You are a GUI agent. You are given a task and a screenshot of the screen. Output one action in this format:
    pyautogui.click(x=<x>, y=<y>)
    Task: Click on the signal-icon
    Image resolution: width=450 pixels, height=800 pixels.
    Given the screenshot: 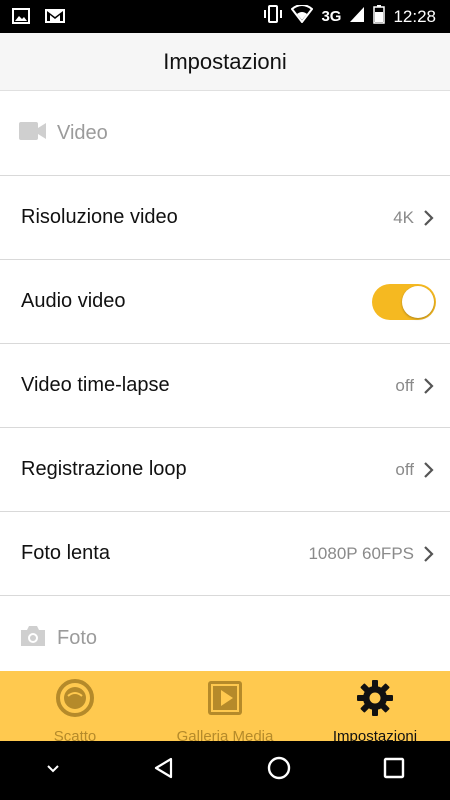 What is the action you would take?
    pyautogui.click(x=357, y=16)
    